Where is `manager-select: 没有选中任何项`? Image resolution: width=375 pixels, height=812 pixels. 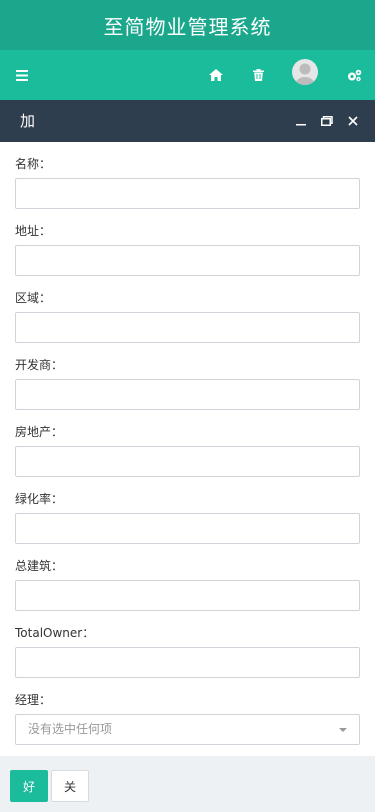 manager-select: 没有选中任何项 is located at coordinates (187, 729).